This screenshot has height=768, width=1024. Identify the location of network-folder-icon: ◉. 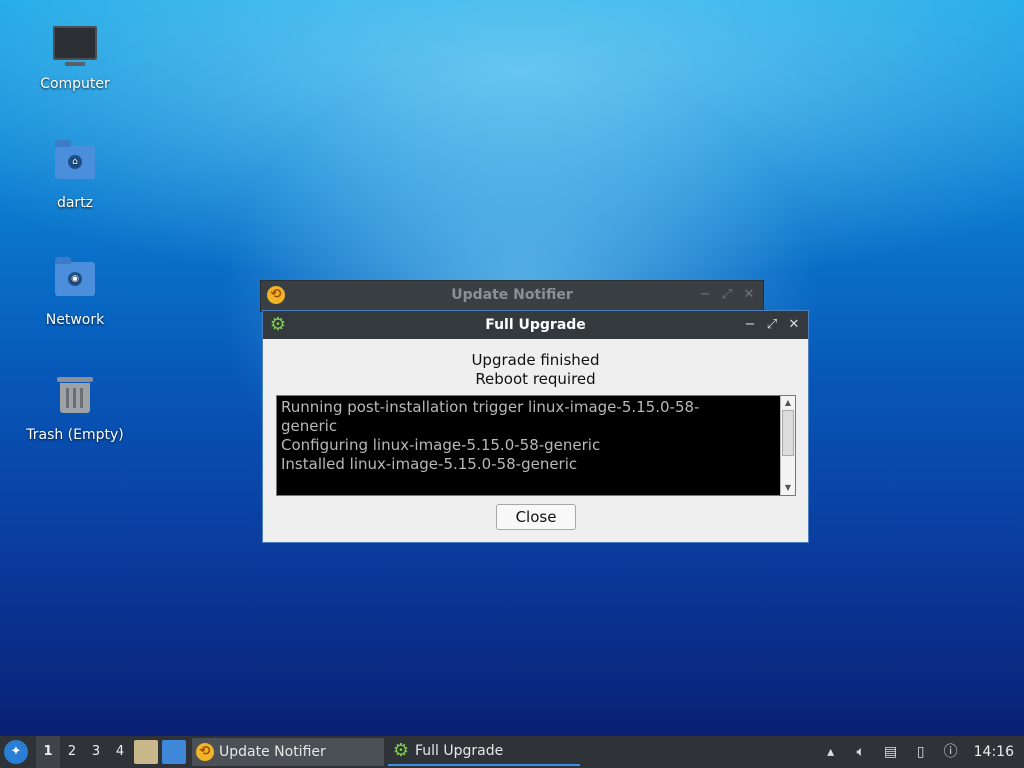
(75, 281).